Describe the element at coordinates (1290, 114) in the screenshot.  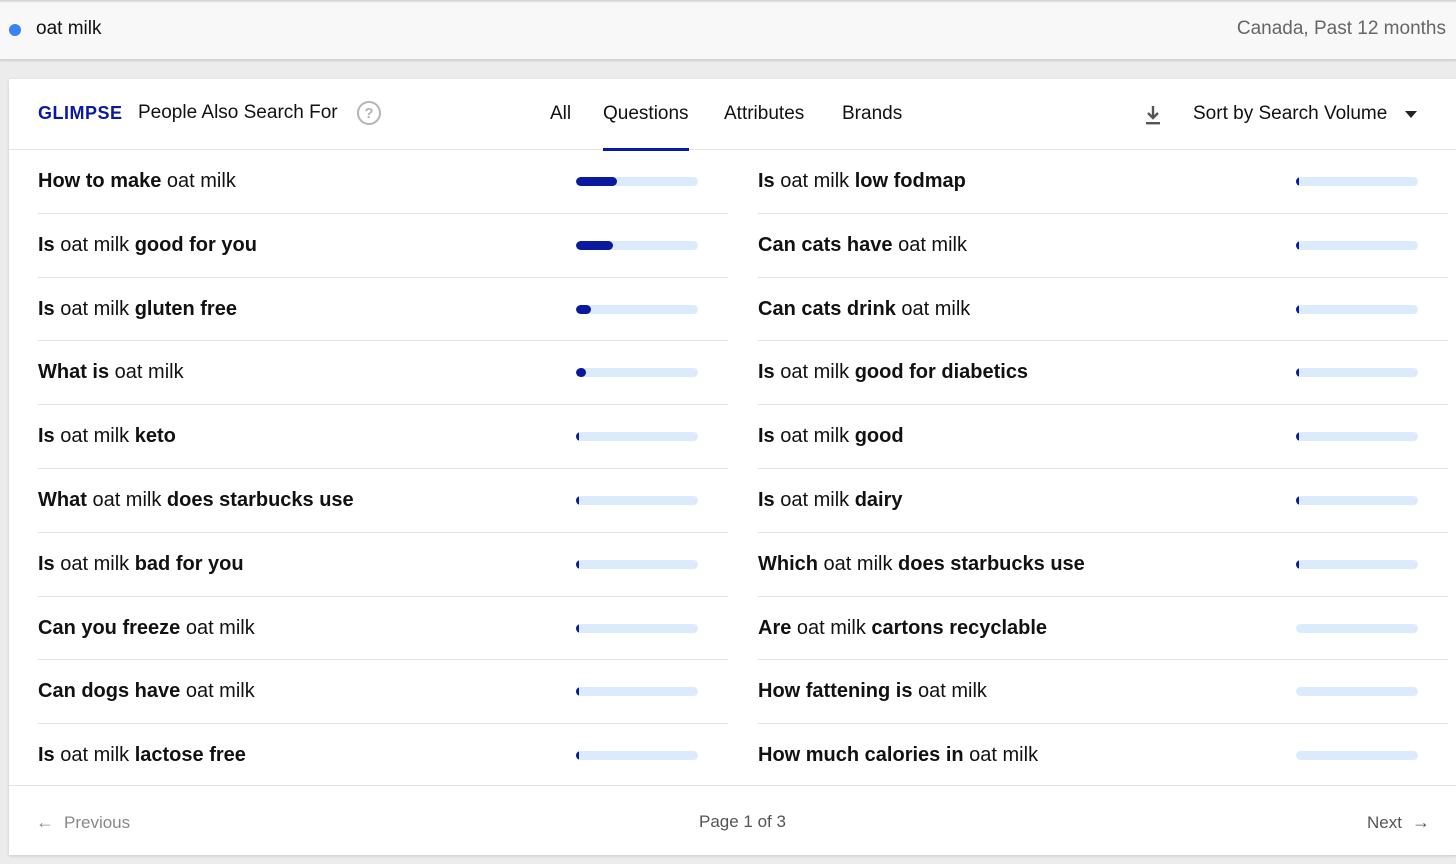
I see `sort-dropdown: Sort by Search Volume` at that location.